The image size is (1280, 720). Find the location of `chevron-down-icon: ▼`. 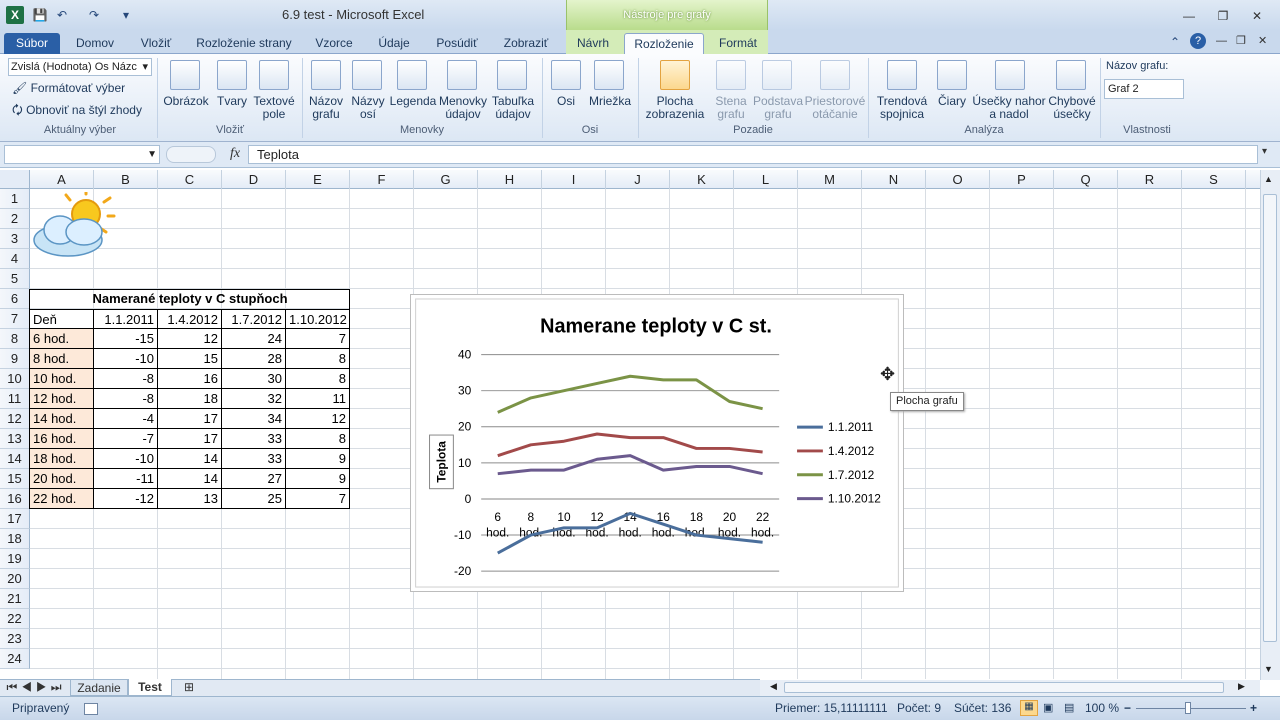

chevron-down-icon: ▼ is located at coordinates (152, 154).